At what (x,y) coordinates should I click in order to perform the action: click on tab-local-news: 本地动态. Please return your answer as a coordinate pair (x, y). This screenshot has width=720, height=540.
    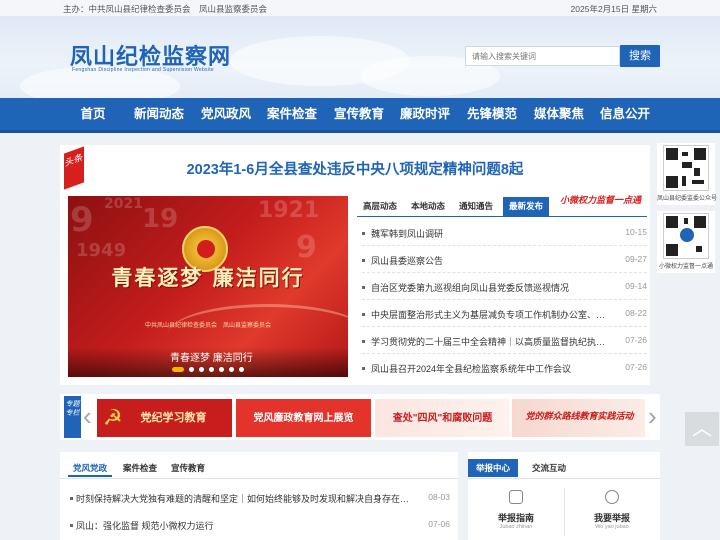
    Looking at the image, I should click on (428, 206).